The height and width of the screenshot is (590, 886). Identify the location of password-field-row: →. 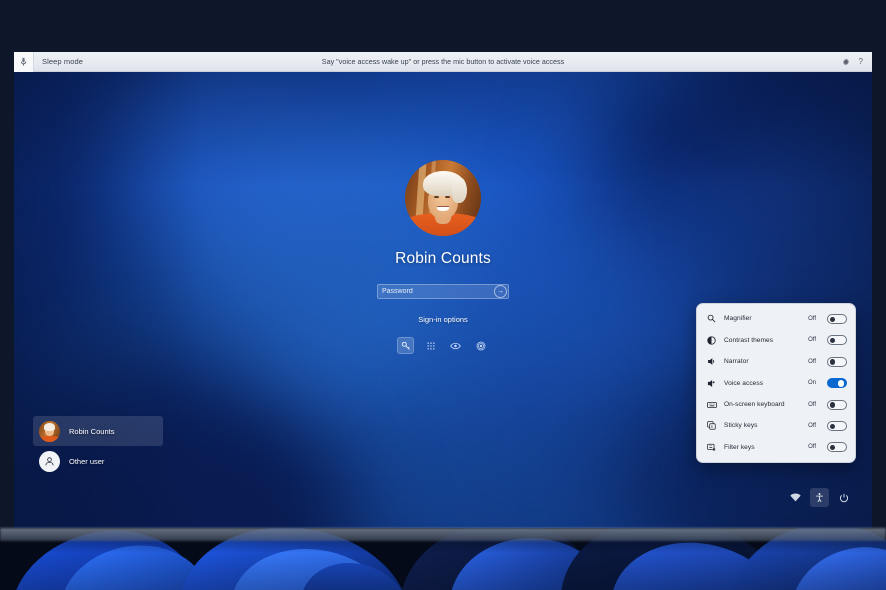
(443, 291).